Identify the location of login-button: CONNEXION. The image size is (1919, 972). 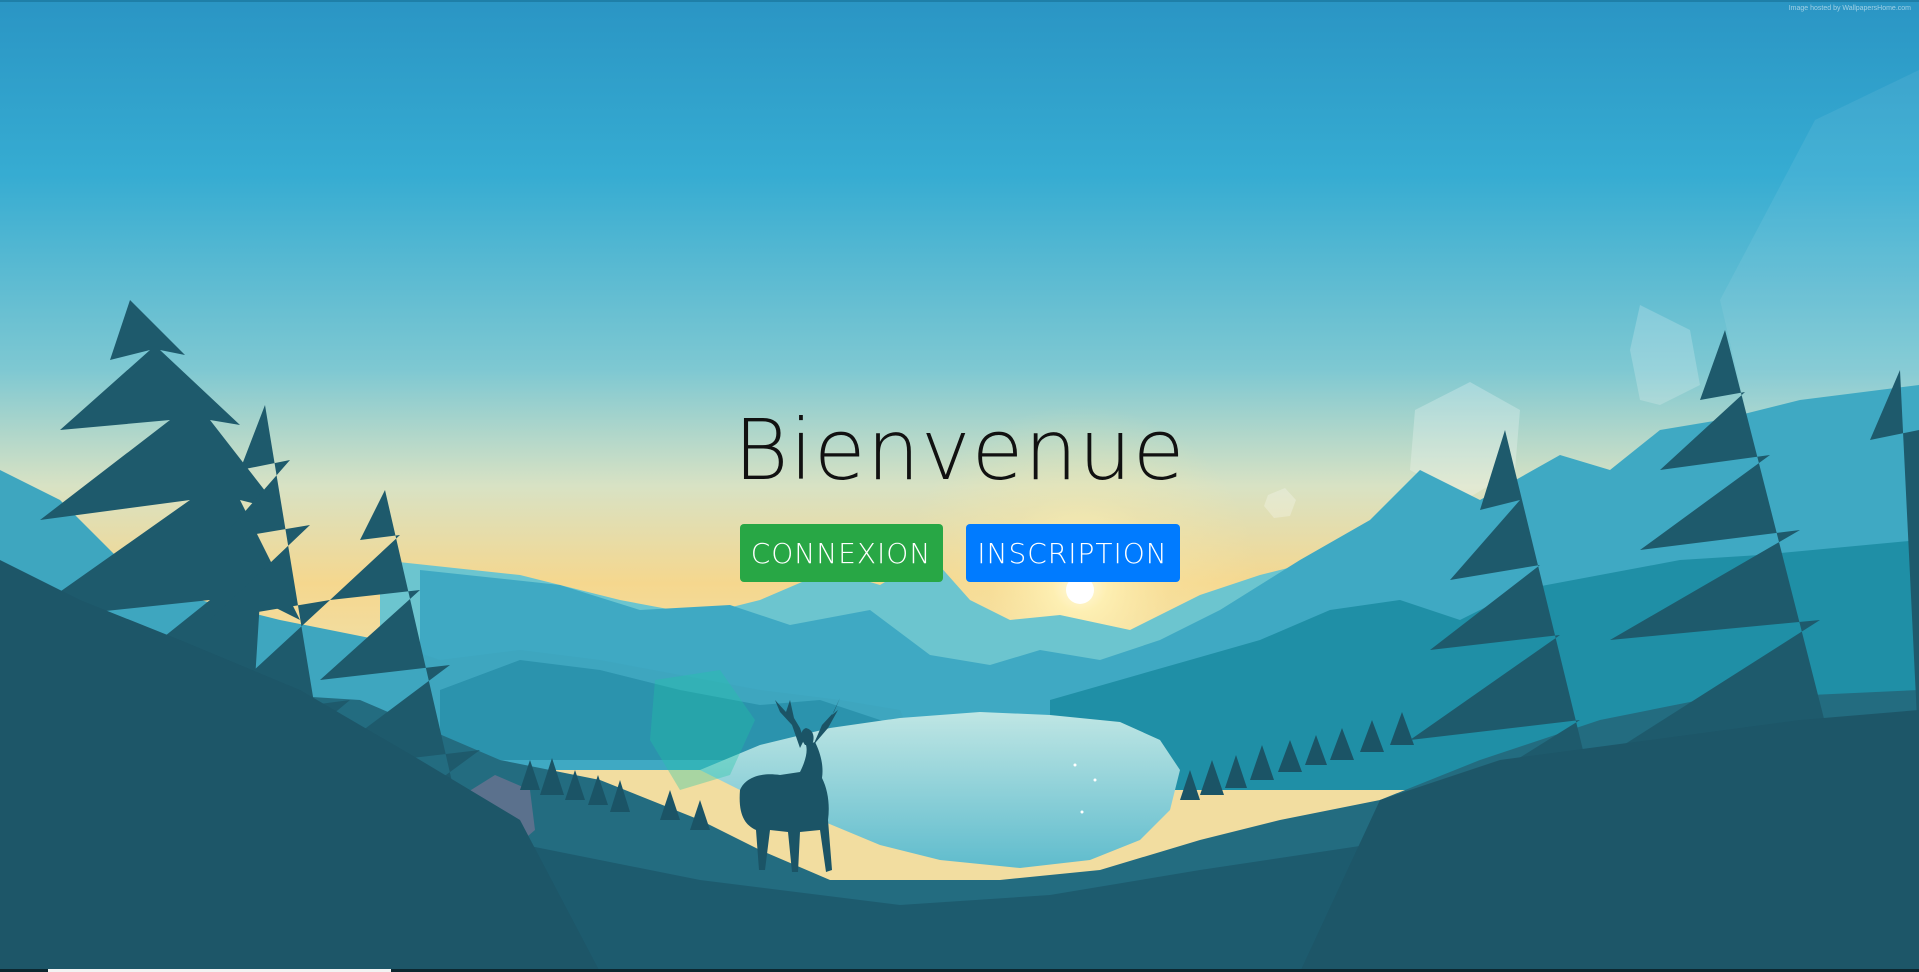
(841, 553).